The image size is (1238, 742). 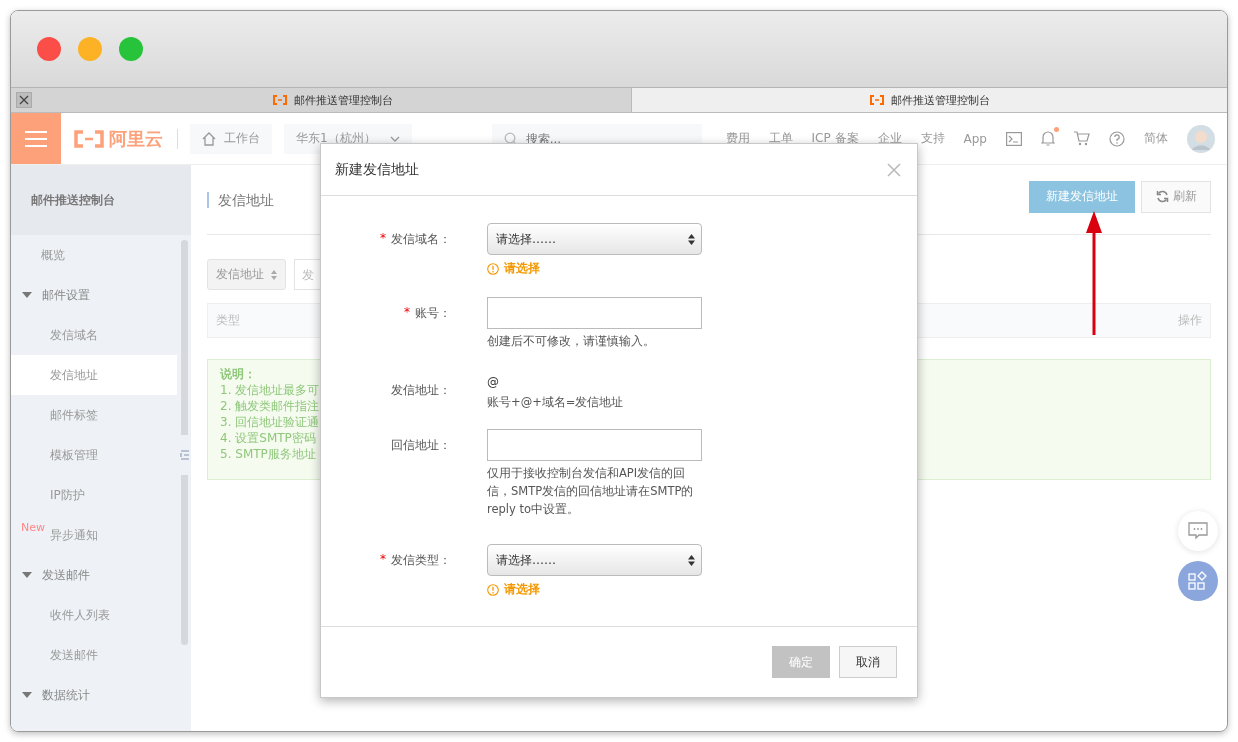 I want to click on field-label: 发信地址：, so click(x=421, y=390).